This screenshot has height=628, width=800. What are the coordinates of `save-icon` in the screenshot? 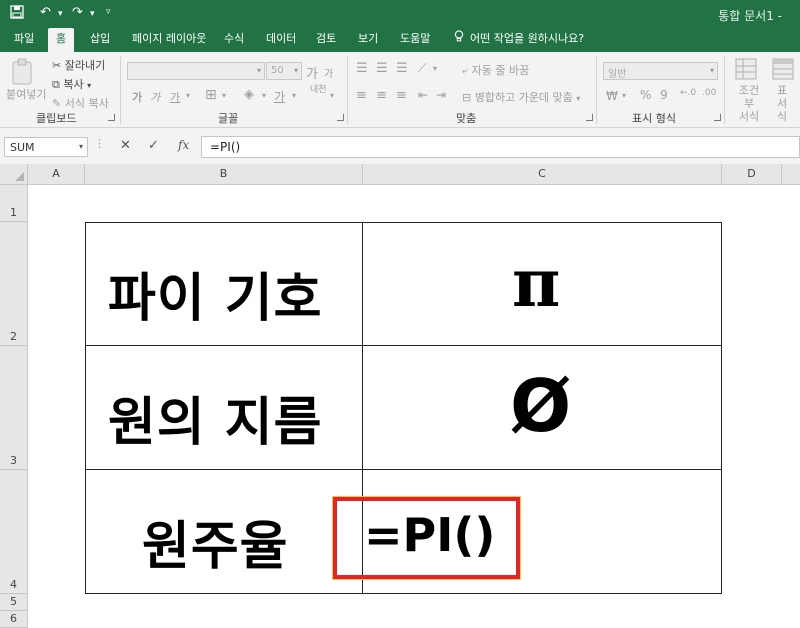 It's located at (17, 14).